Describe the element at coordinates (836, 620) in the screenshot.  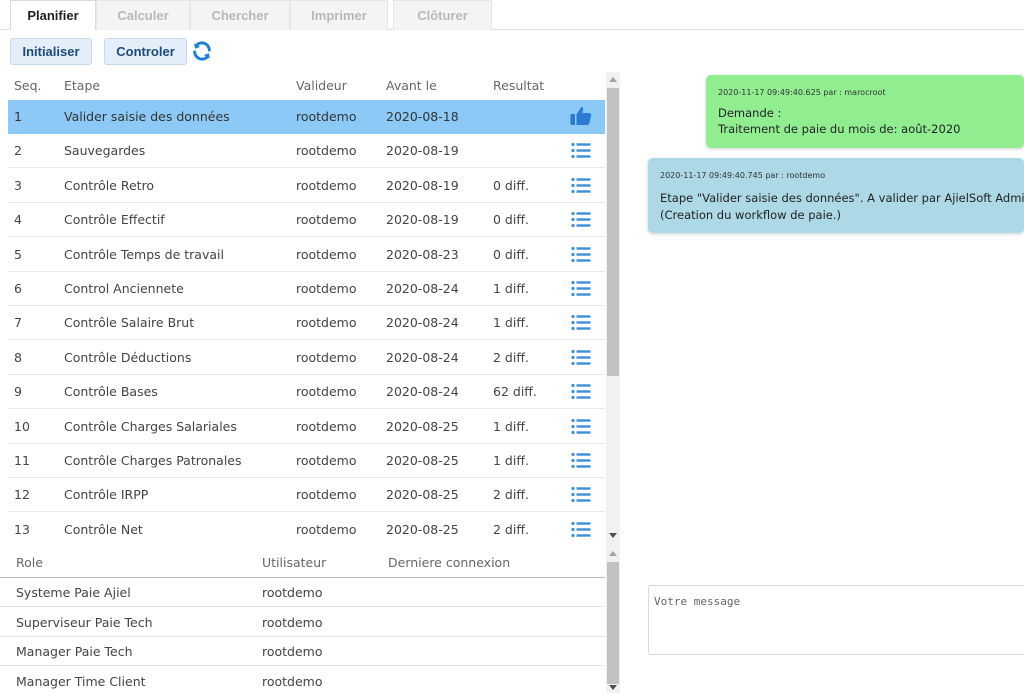
I see `message-input` at that location.